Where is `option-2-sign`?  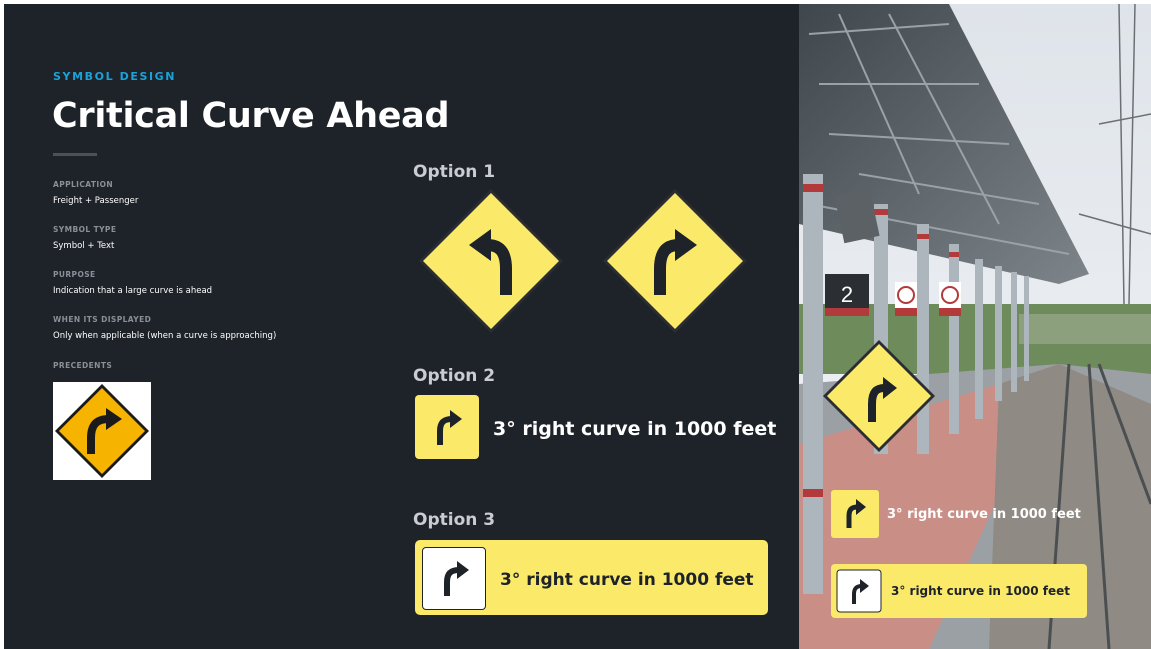
option-2-sign is located at coordinates (447, 427).